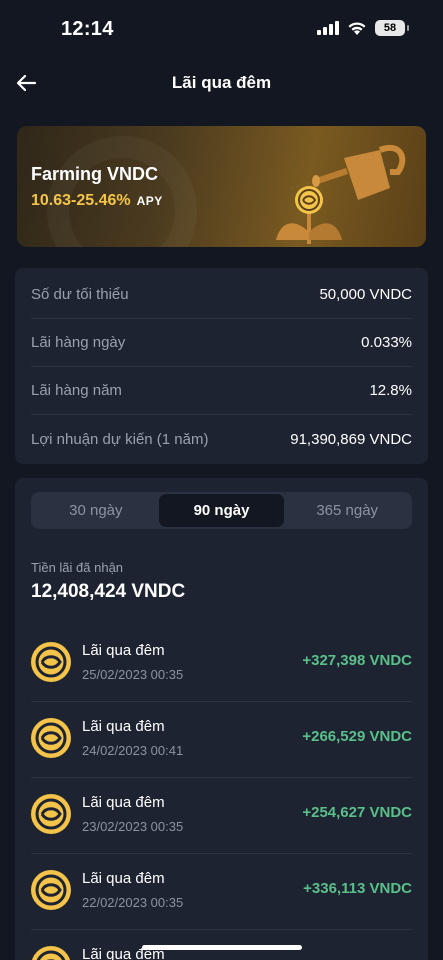  Describe the element at coordinates (133, 750) in the screenshot. I see `transaction-date: 24/02/2023 00:41` at that location.